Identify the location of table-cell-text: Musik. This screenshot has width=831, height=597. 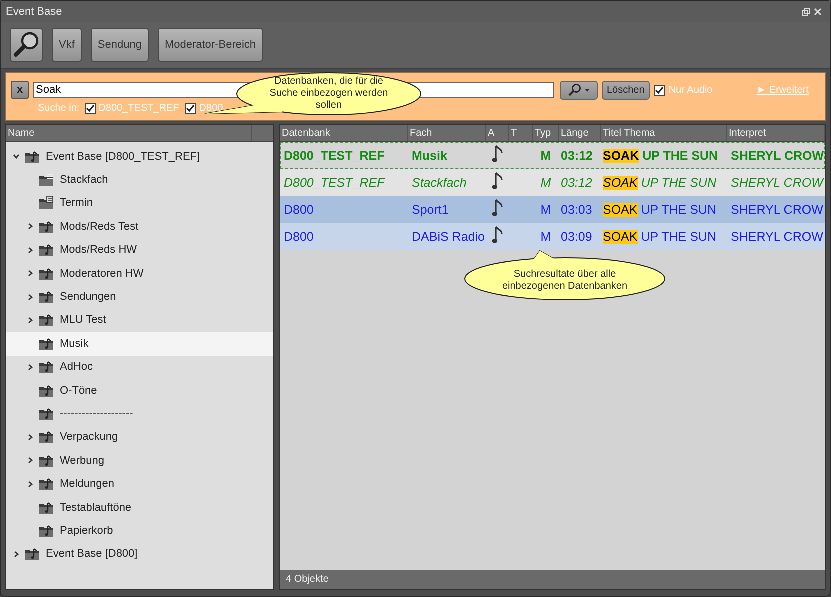
(429, 155).